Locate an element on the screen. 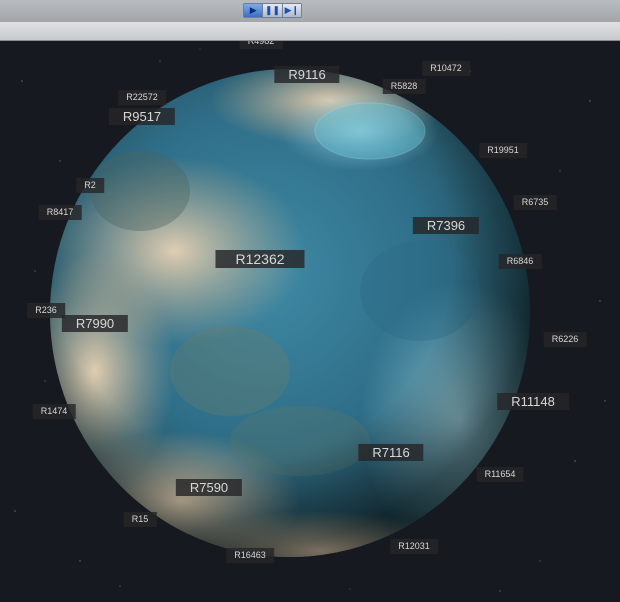  play-icon: ▶ is located at coordinates (253, 10).